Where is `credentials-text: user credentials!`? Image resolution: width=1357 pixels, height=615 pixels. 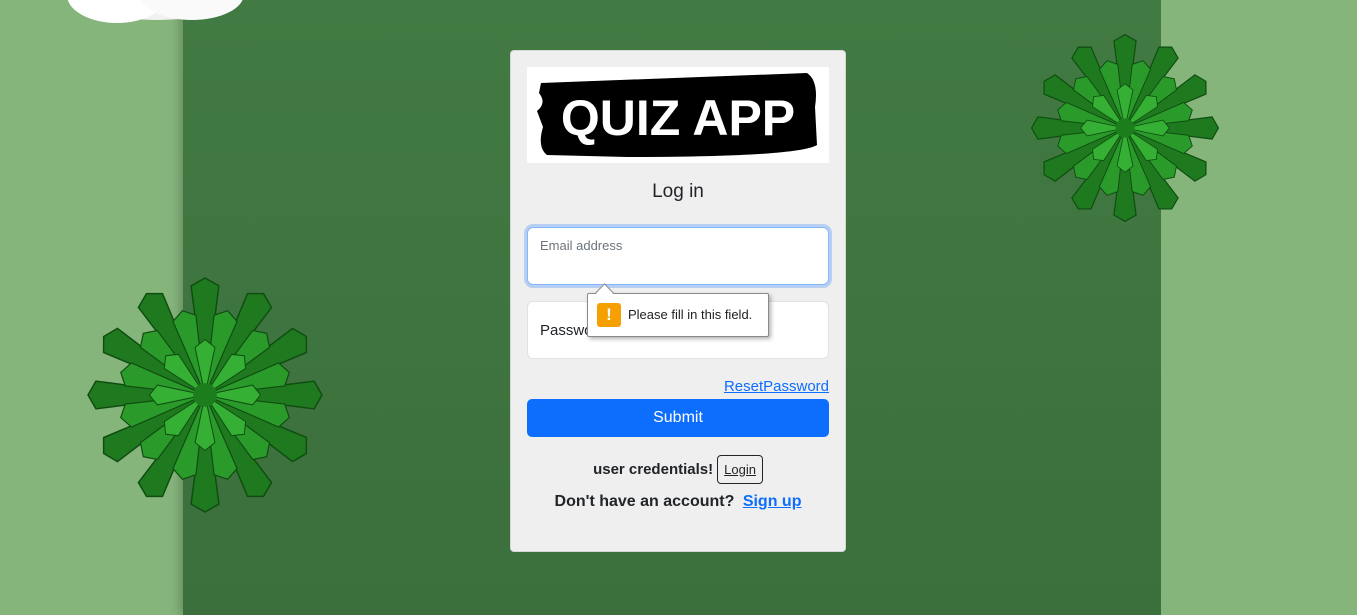
credentials-text: user credentials! is located at coordinates (653, 469).